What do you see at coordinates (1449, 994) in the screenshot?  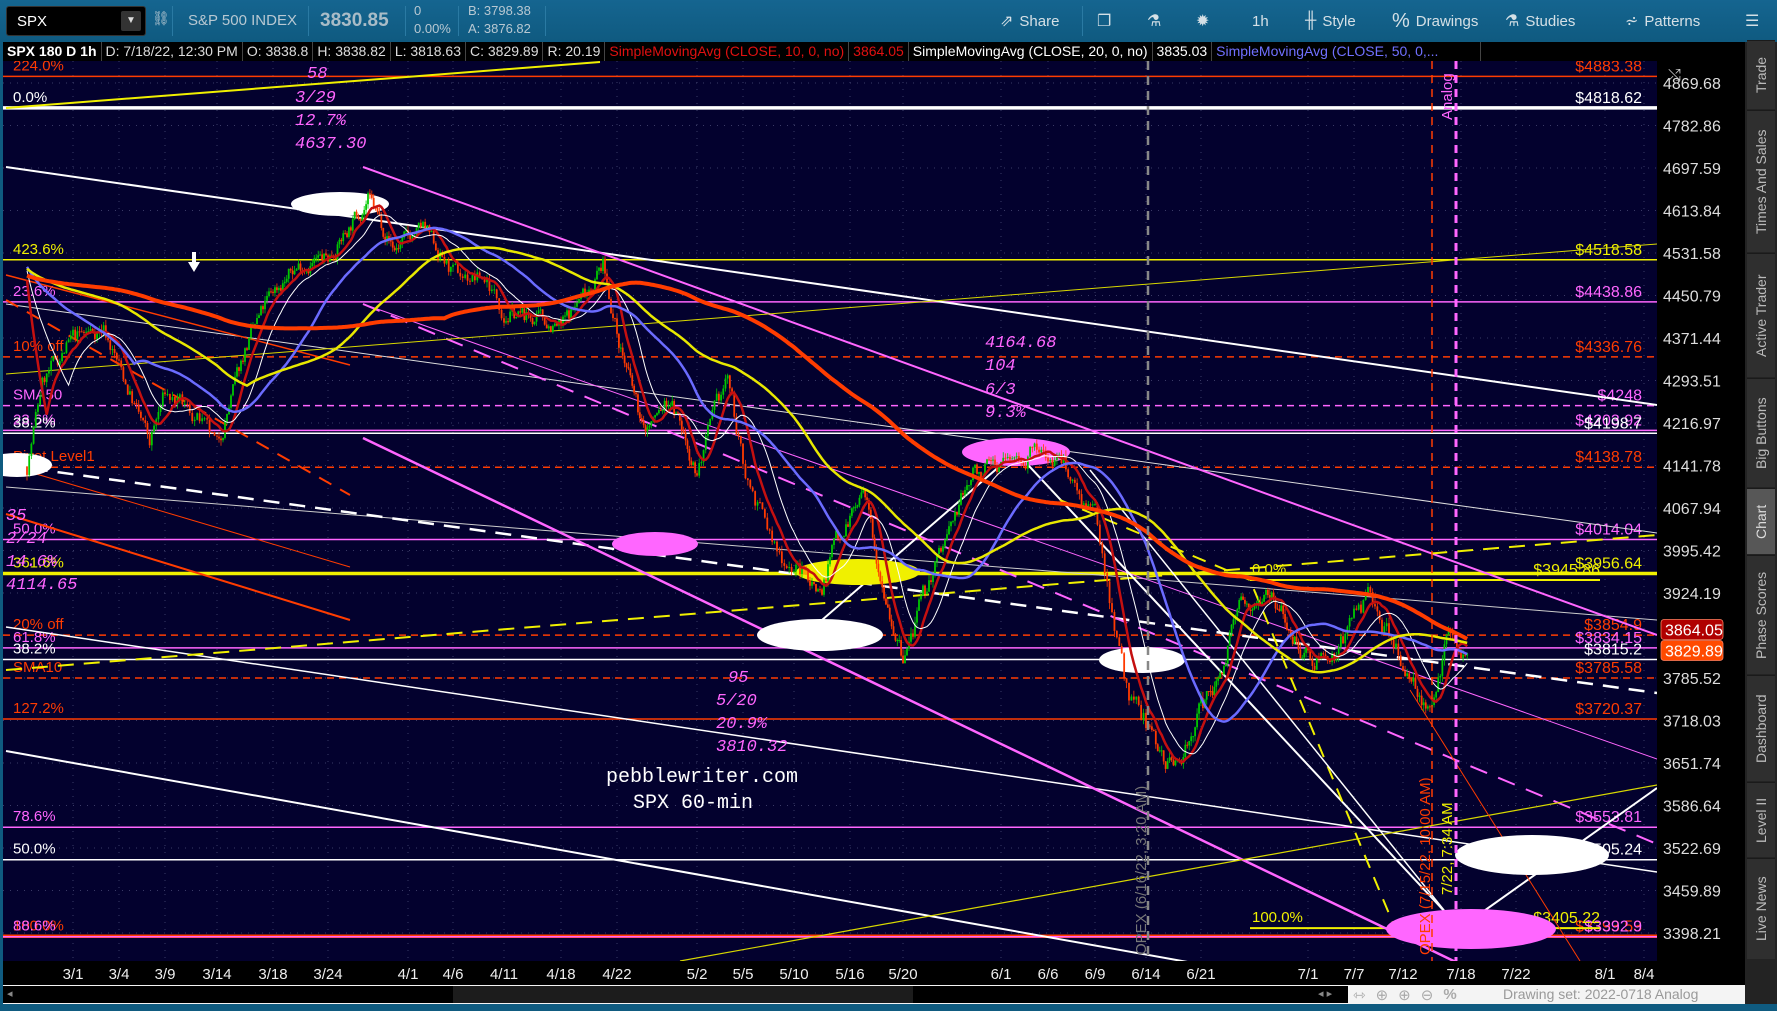 I see `percent-scale-icon: %` at bounding box center [1449, 994].